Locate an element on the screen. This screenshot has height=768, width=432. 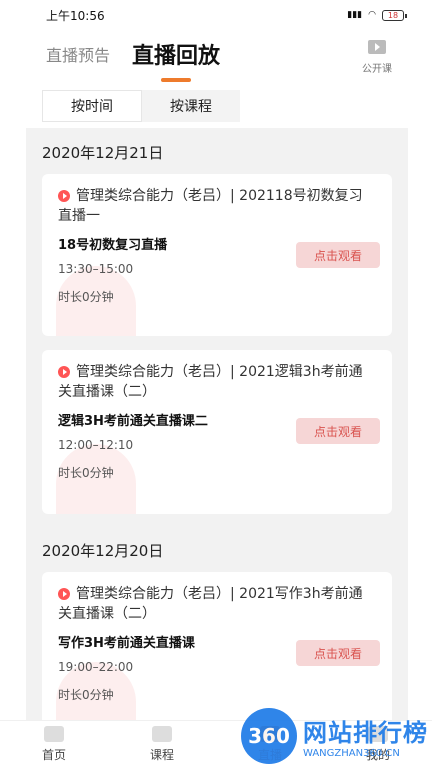
watermark-badge: 360 is located at coordinates (269, 736).